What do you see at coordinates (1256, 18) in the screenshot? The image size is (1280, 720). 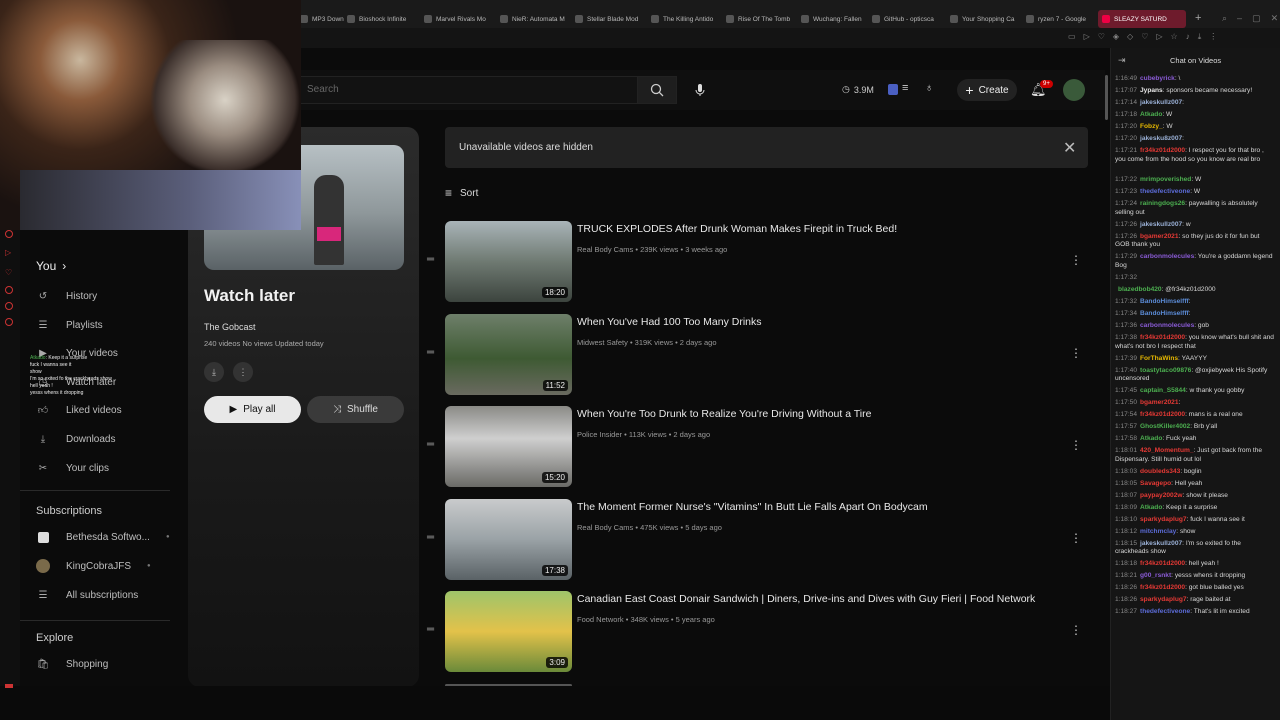 I see `maximize-icon: ▢` at bounding box center [1256, 18].